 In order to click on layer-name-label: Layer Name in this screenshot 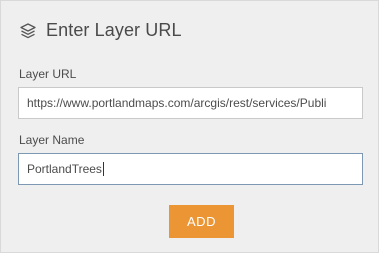, I will do `click(52, 140)`.